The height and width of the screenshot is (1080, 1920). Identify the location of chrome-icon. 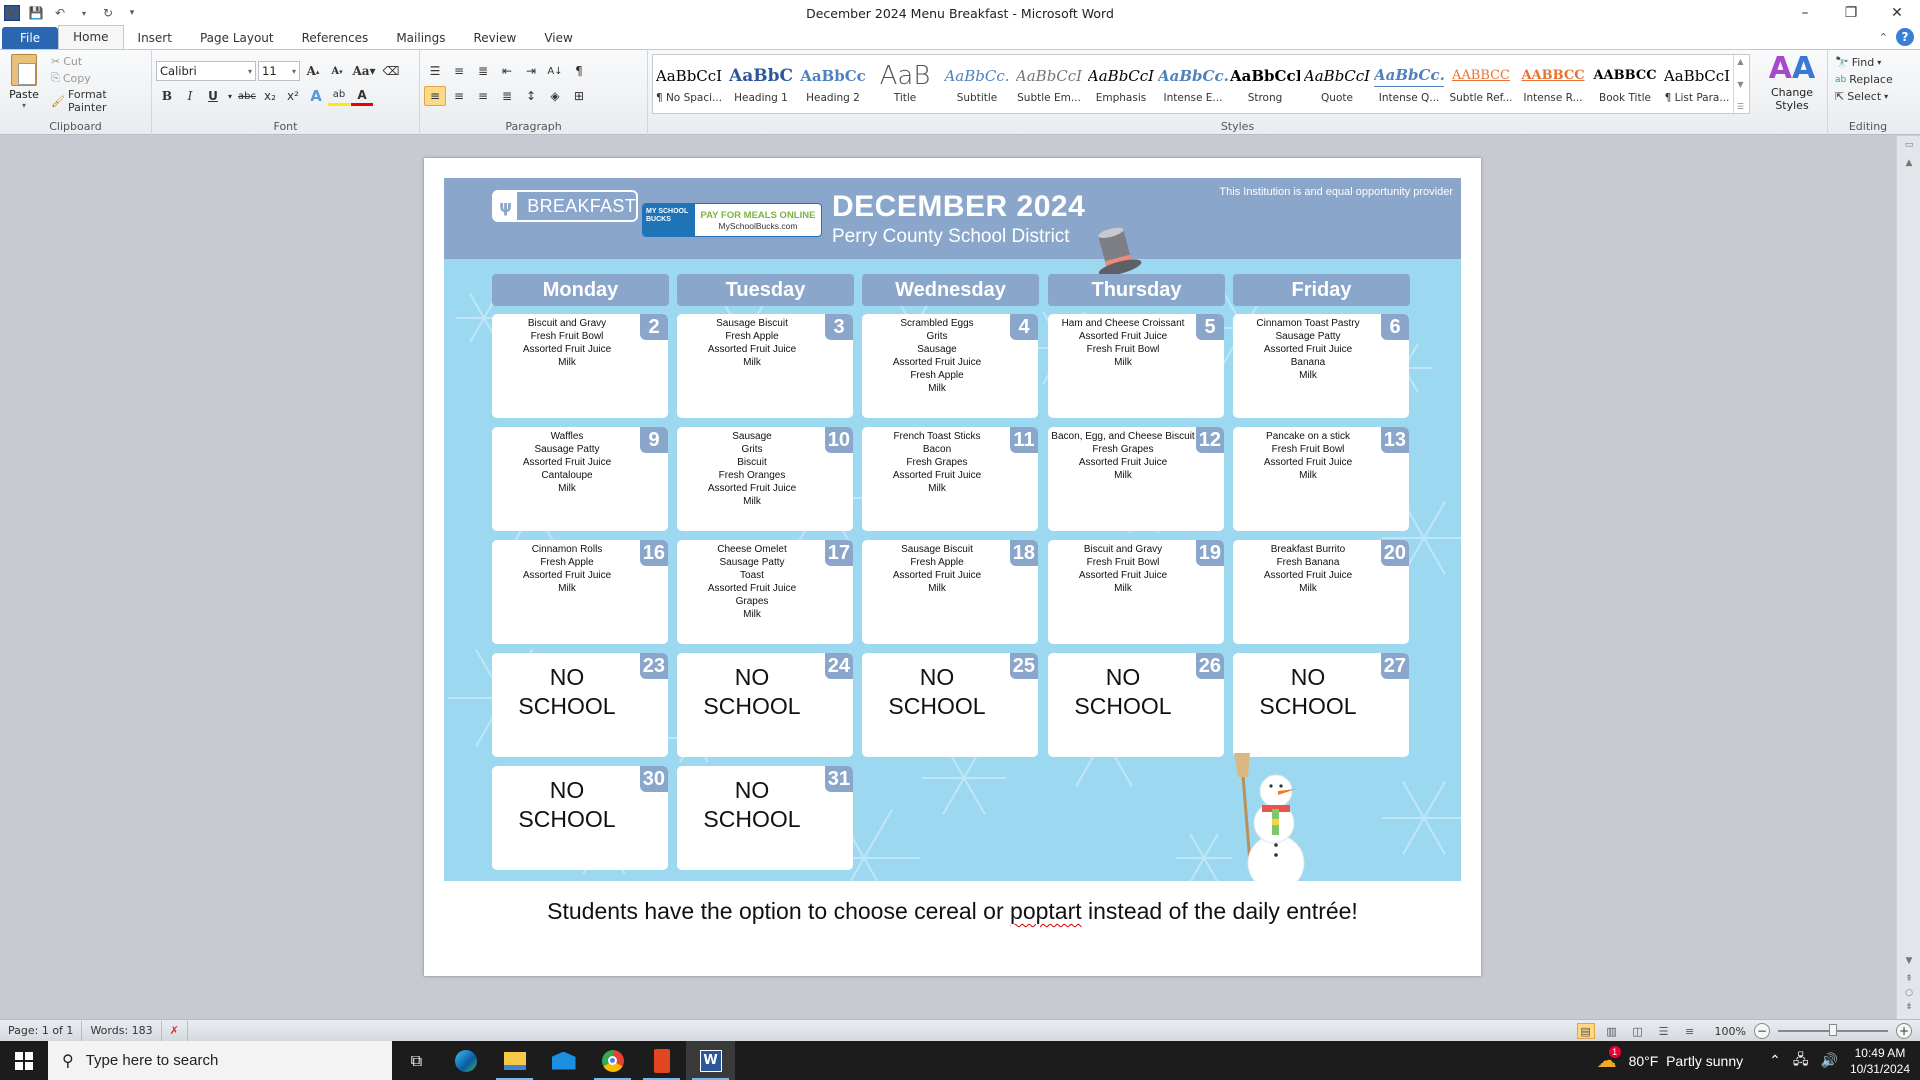
(612, 1060).